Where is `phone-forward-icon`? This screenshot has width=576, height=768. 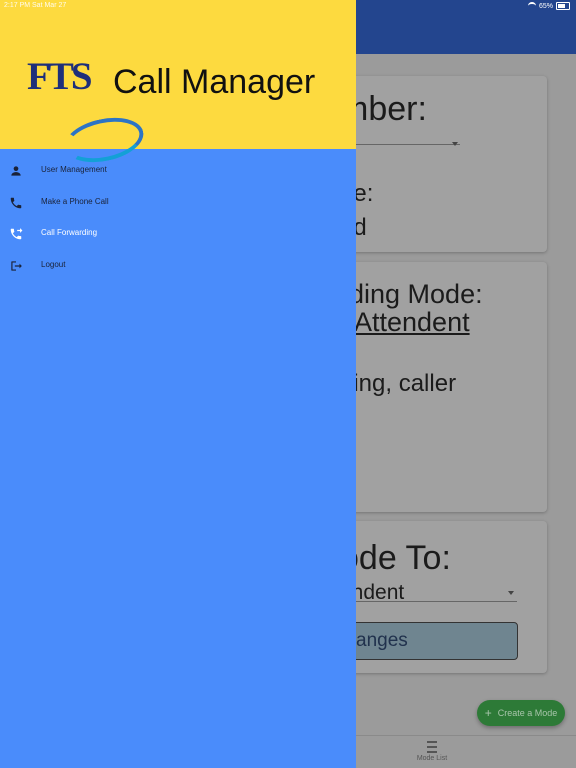 phone-forward-icon is located at coordinates (16, 234).